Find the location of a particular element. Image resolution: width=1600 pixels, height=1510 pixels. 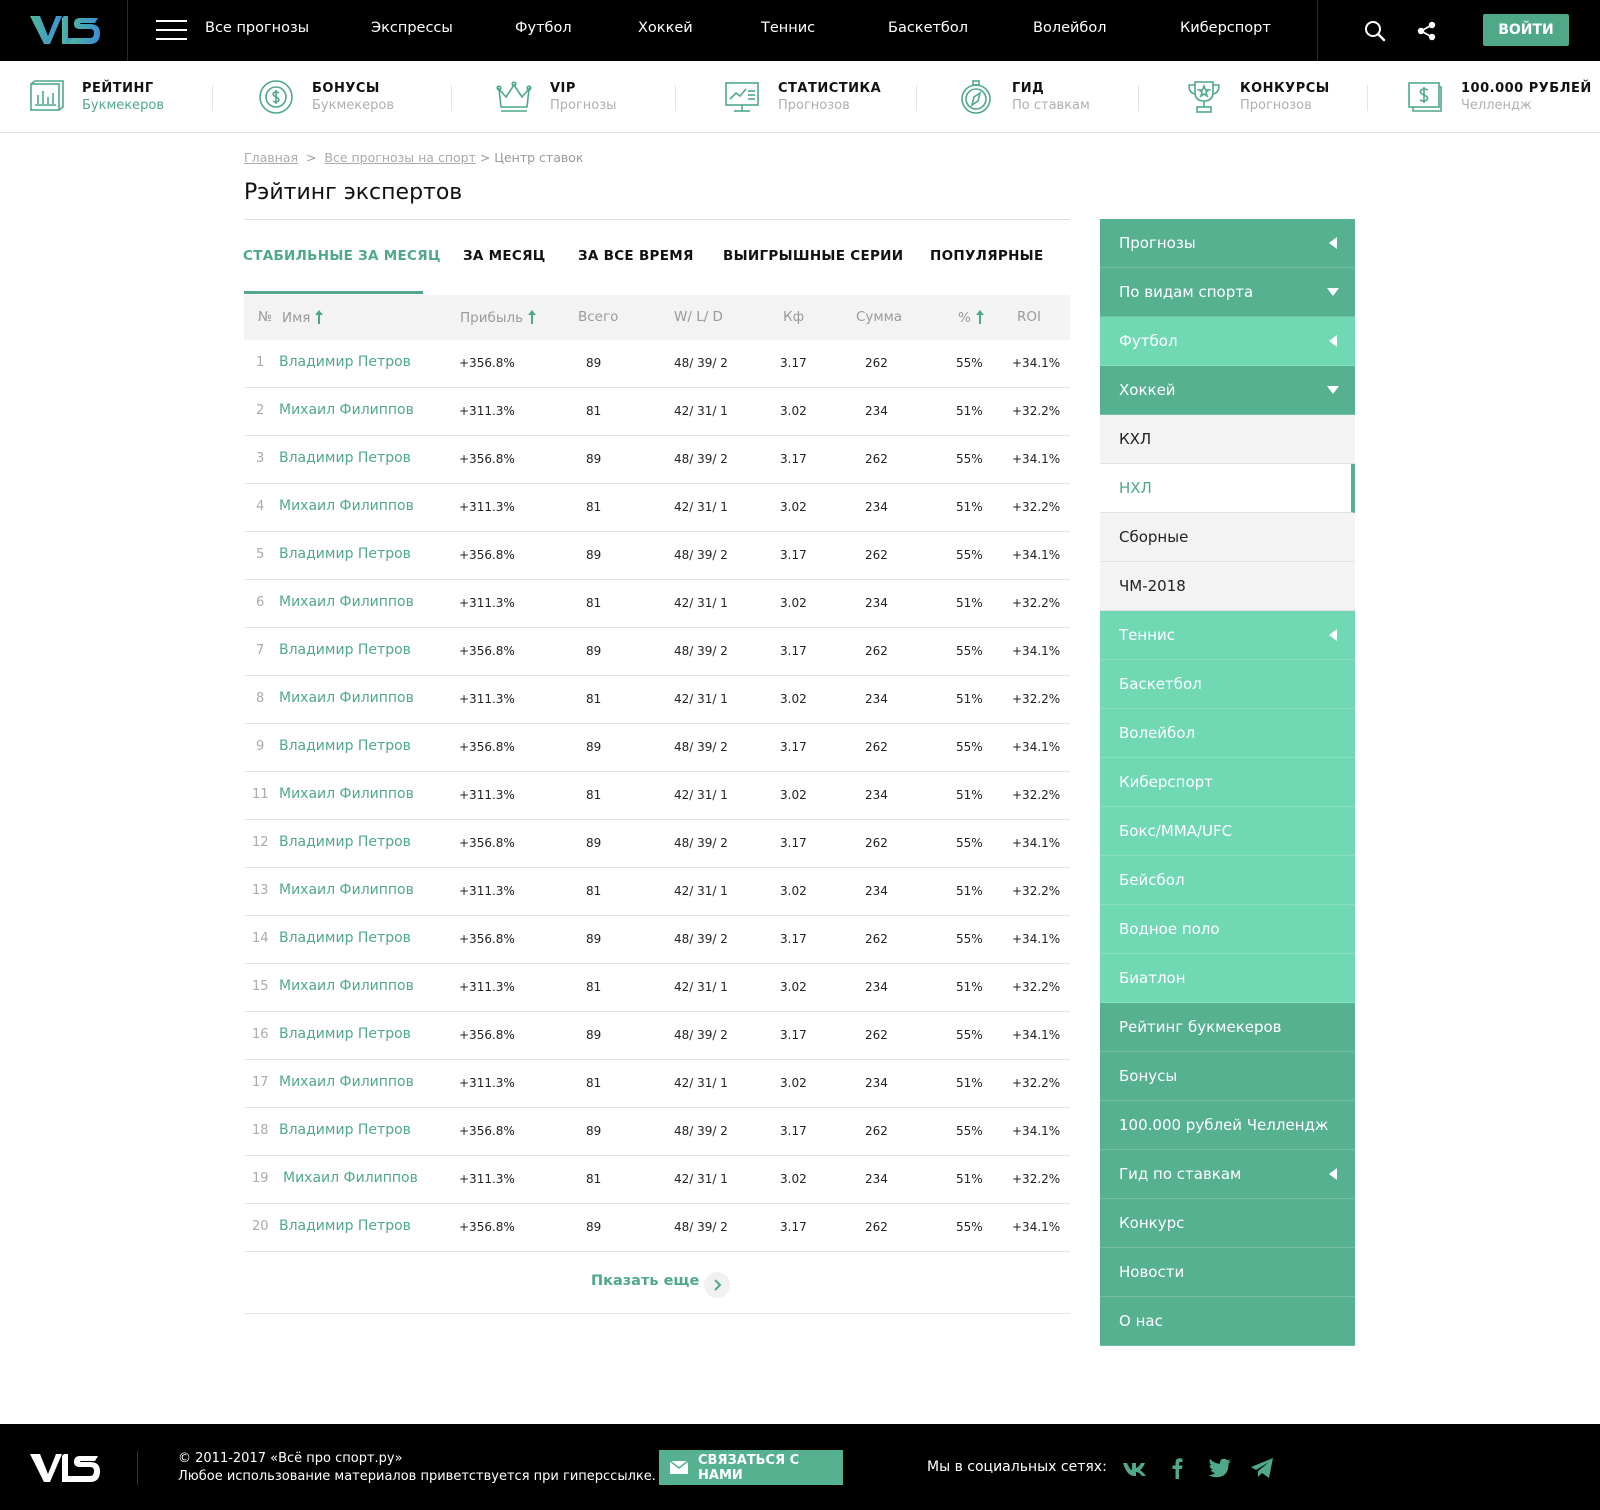

sidebar-item-7: Сборные is located at coordinates (1227, 537).